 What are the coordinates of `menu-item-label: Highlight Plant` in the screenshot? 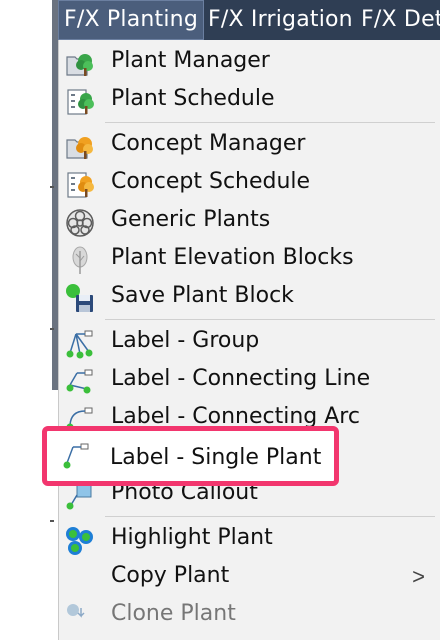 It's located at (192, 537).